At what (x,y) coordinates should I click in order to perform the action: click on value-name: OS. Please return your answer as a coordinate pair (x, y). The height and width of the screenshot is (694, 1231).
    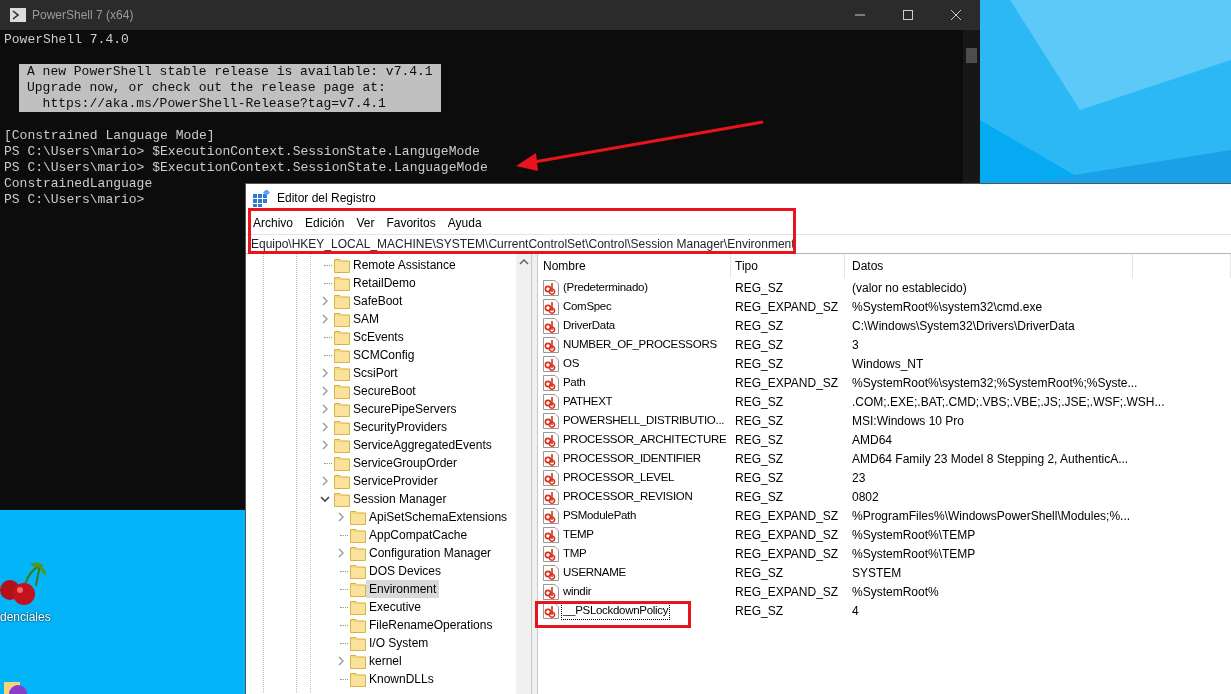
    Looking at the image, I should click on (571, 363).